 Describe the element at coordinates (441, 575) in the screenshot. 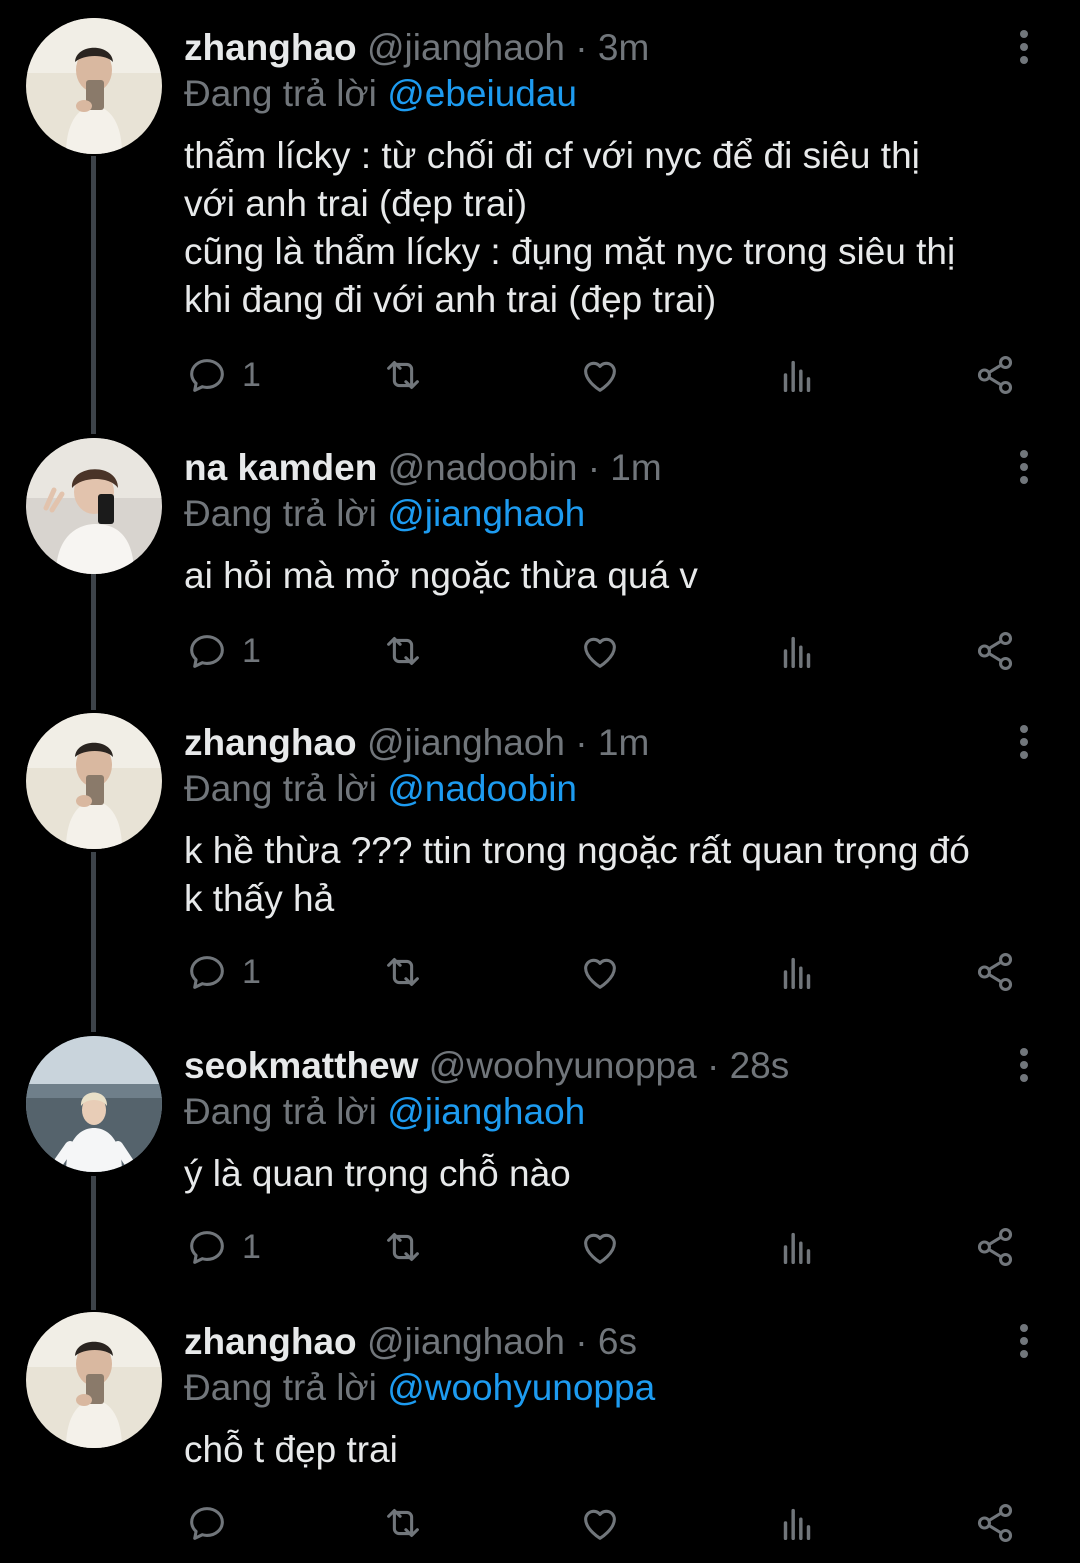

I see `tweet-text: ai hỏi mà mở ngoặc thừa quá v` at that location.